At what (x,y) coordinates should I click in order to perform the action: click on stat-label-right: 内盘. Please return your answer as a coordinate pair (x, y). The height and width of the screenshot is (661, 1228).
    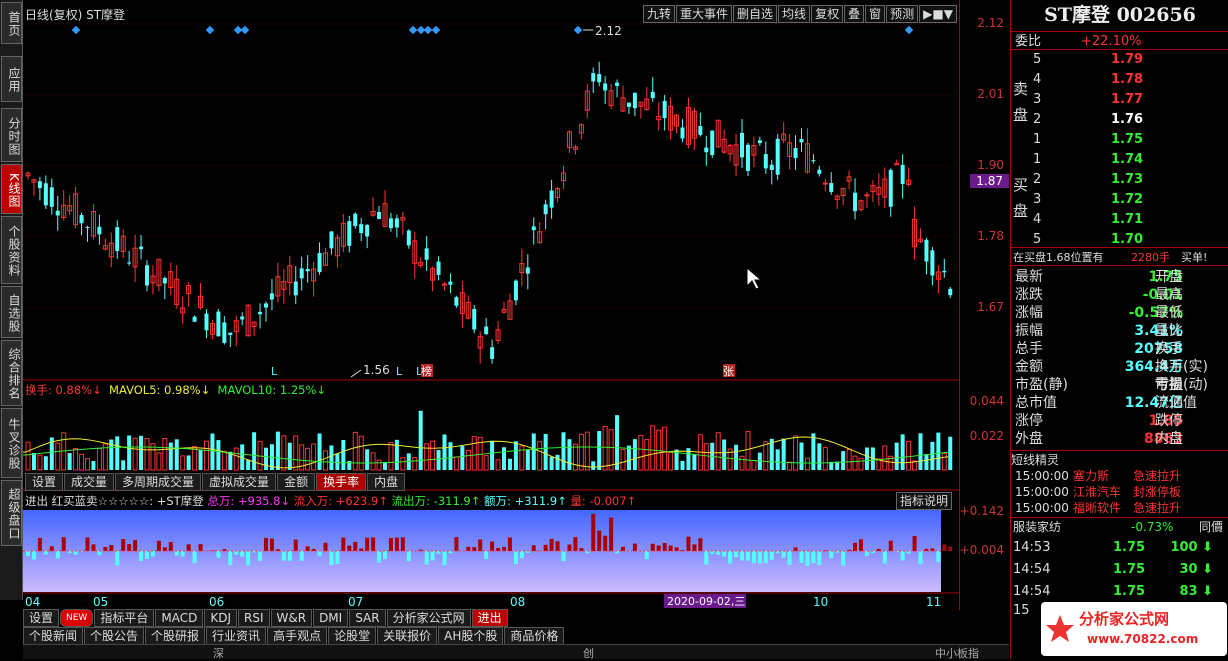
    Looking at the image, I should click on (1169, 439).